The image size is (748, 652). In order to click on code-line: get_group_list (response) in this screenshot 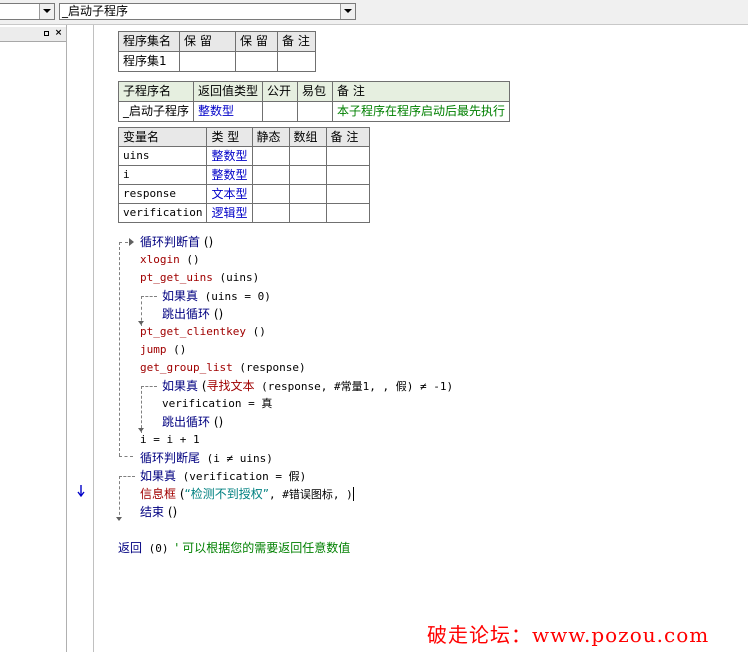, I will do `click(223, 368)`.